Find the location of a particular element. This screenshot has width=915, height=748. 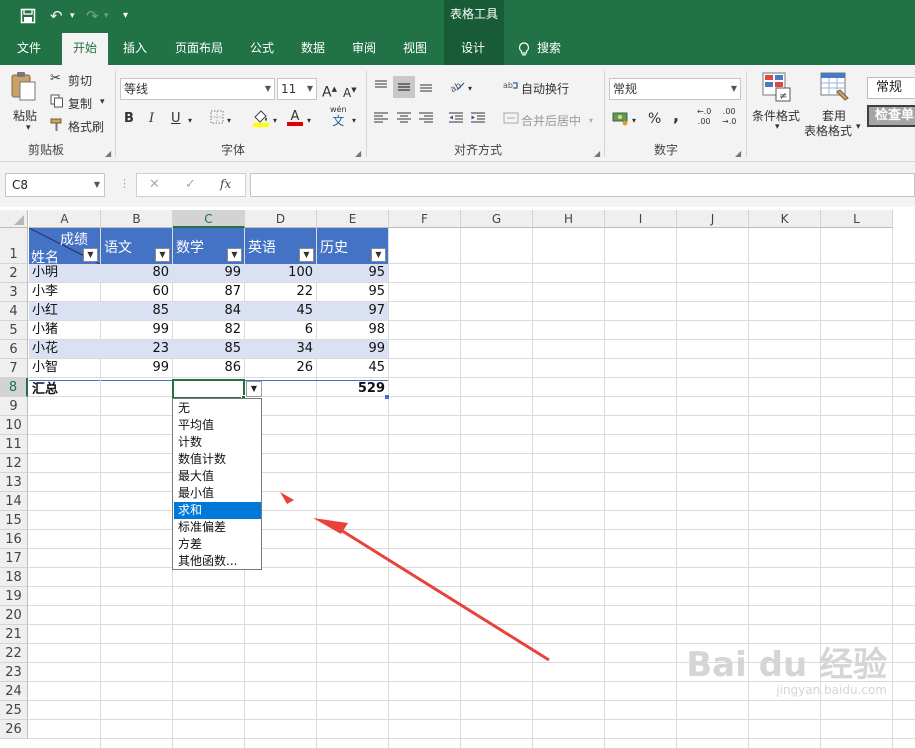

table-cell: 86 is located at coordinates (208, 368).